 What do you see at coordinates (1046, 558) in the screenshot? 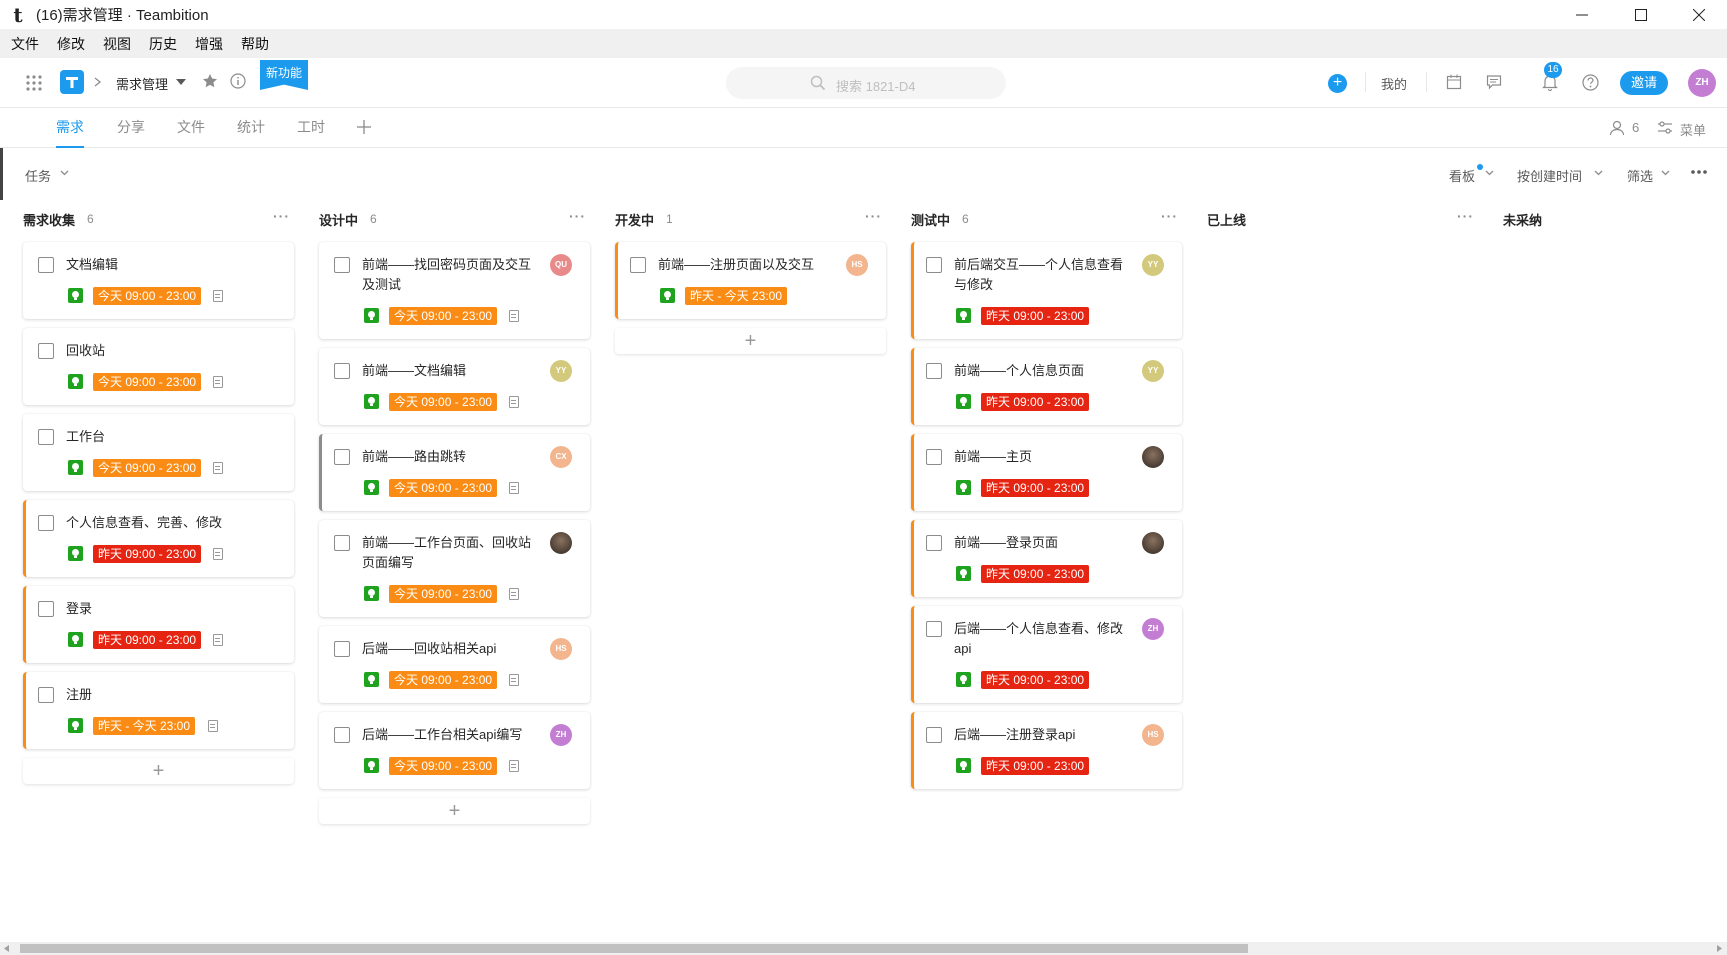
I see `task-card: 前端——登录页面 昨天 09:00 - 23:00` at bounding box center [1046, 558].